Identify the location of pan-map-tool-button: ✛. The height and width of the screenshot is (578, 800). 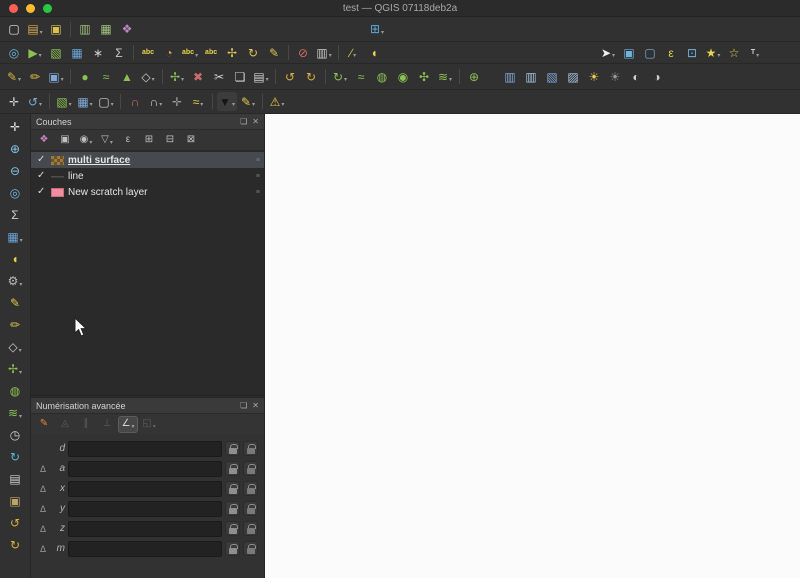
(14, 101).